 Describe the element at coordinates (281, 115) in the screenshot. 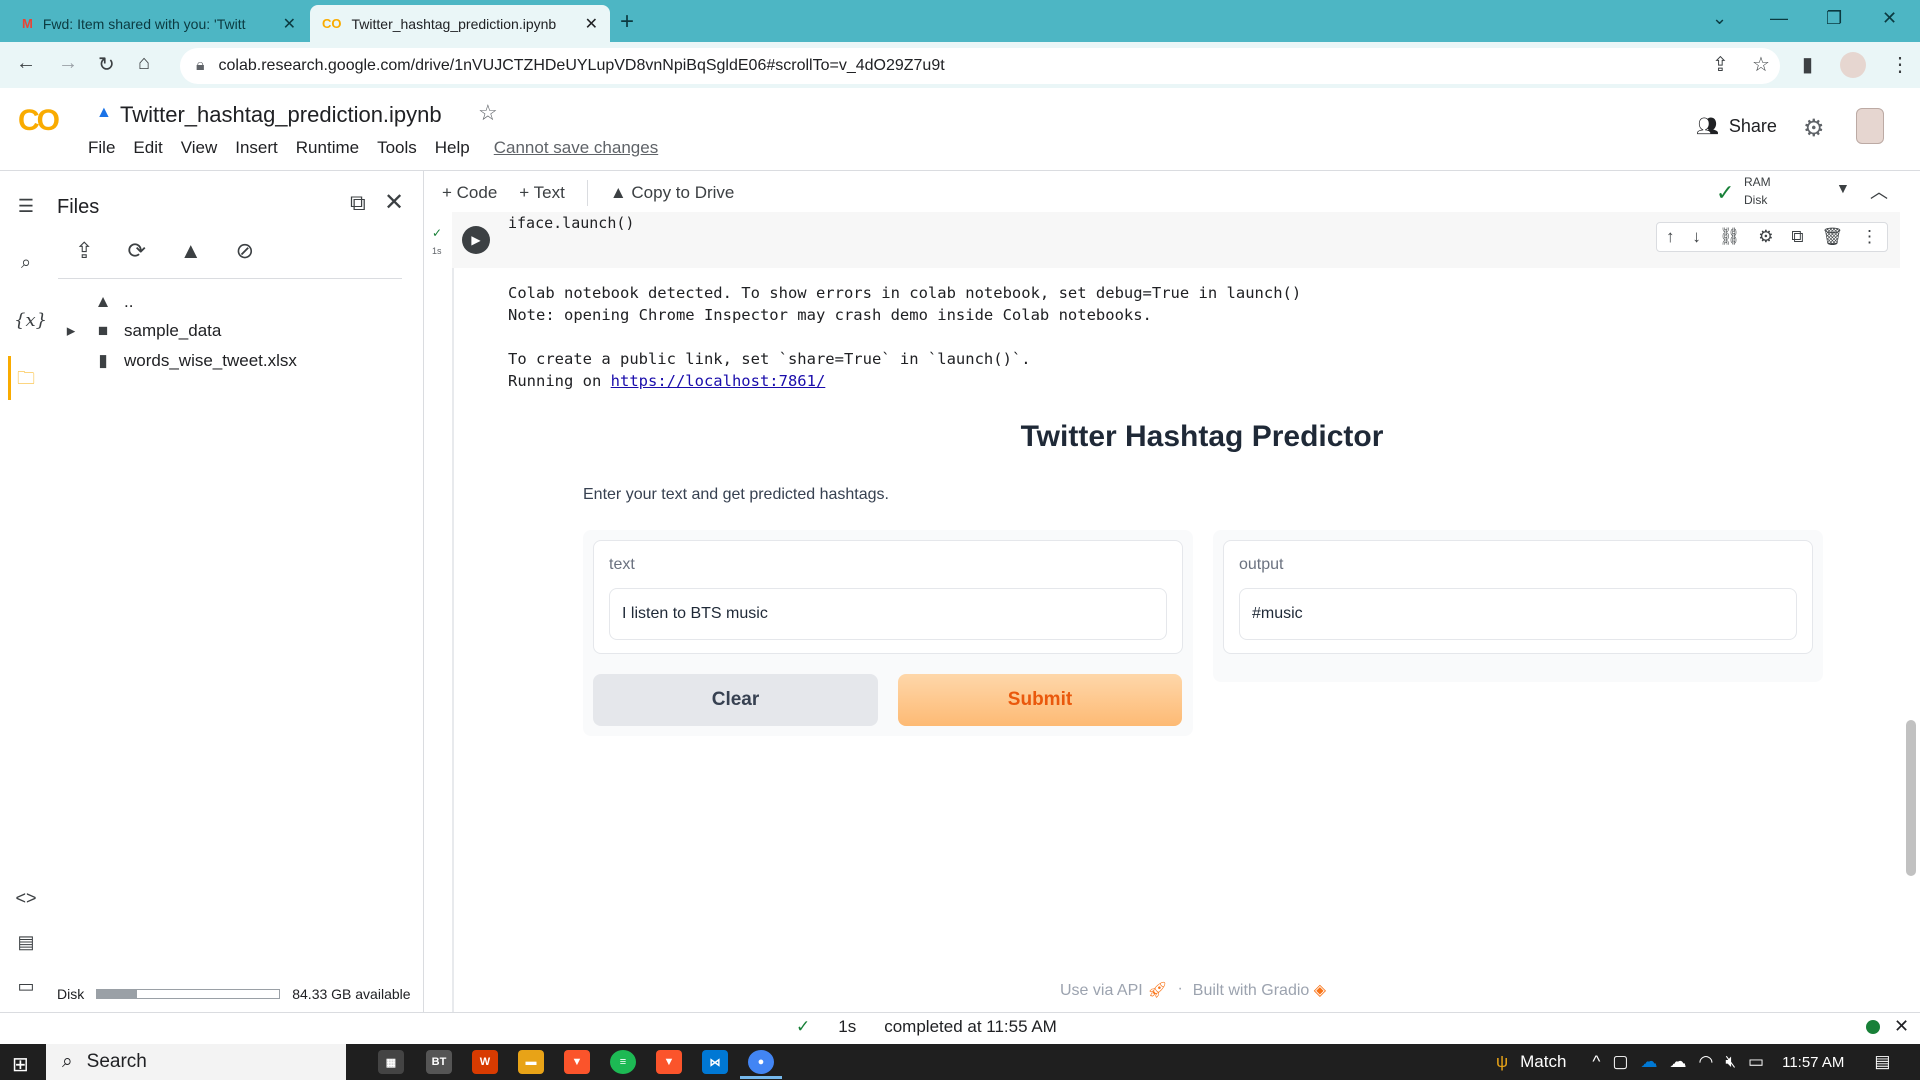

I see `notebook-title: Twitter_hashtag_prediction.ipynb` at that location.